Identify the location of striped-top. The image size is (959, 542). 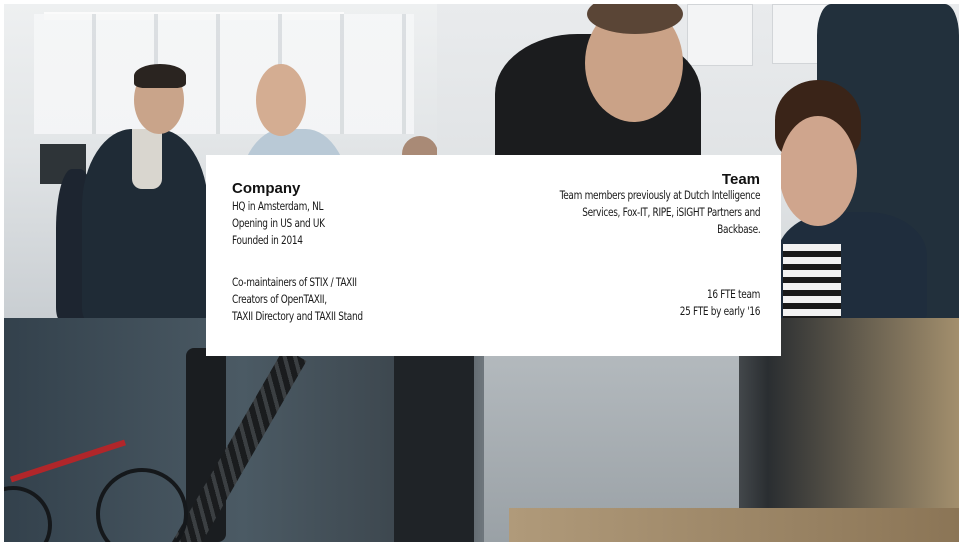
(812, 281).